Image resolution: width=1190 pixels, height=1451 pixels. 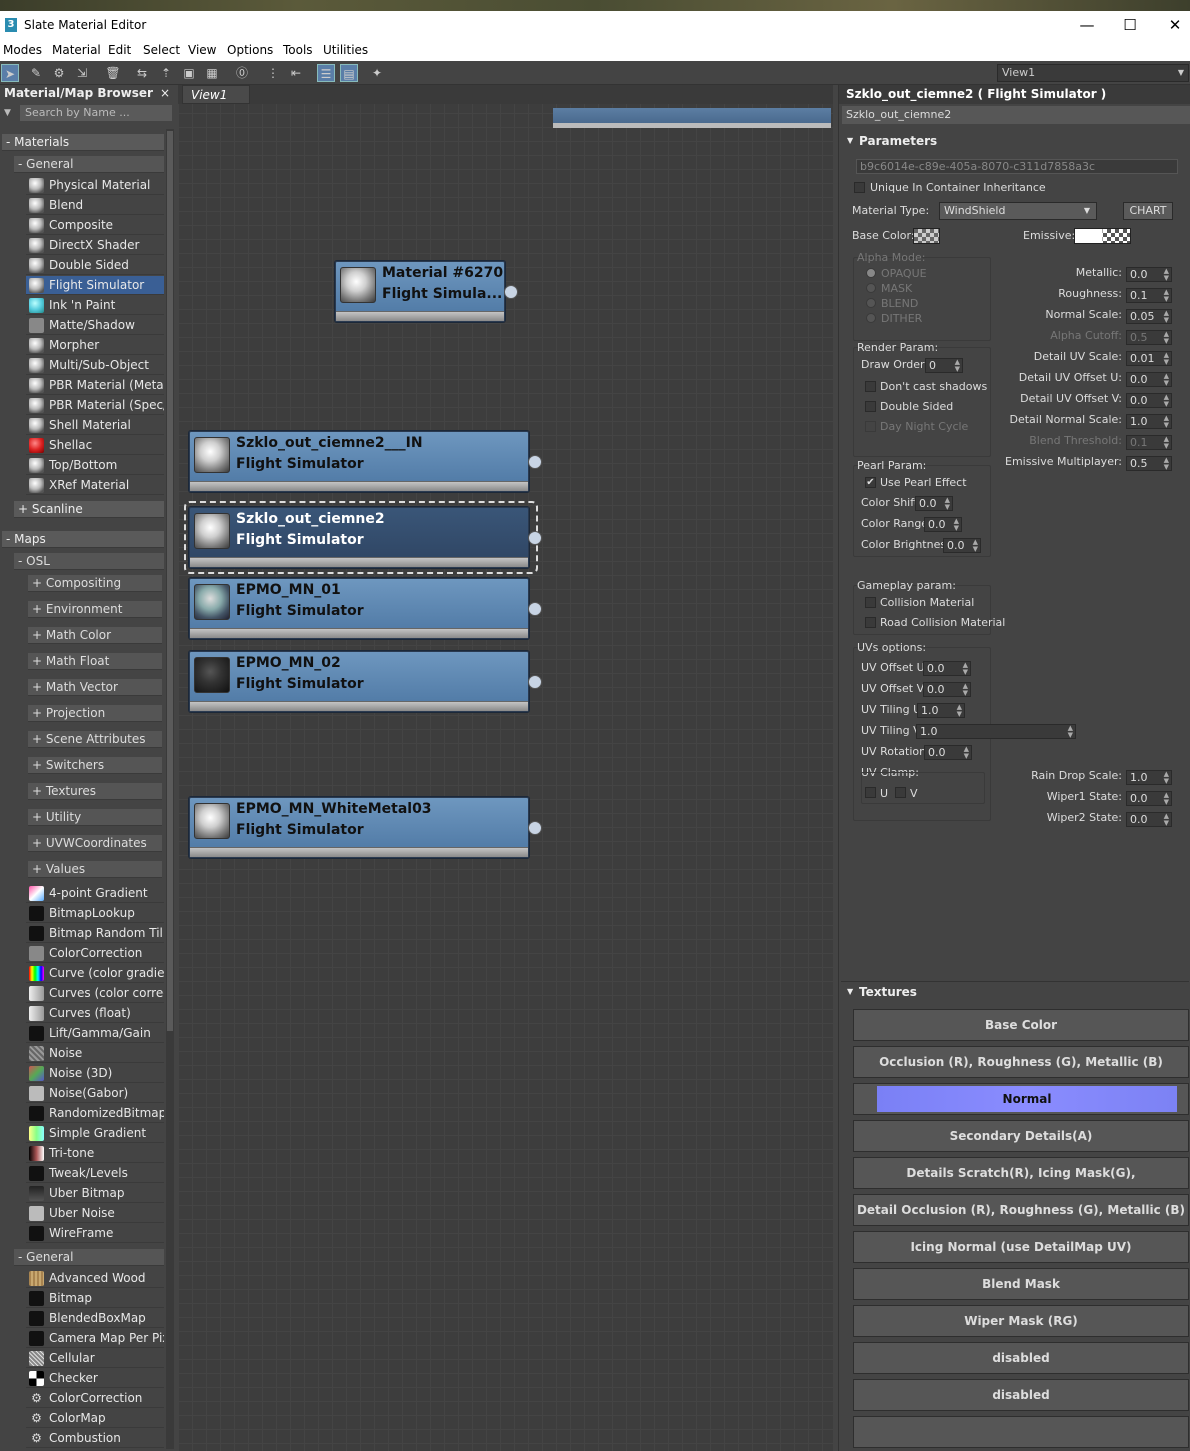 I want to click on map-item-colormap: ⚙ ColorMap, so click(x=95, y=1418).